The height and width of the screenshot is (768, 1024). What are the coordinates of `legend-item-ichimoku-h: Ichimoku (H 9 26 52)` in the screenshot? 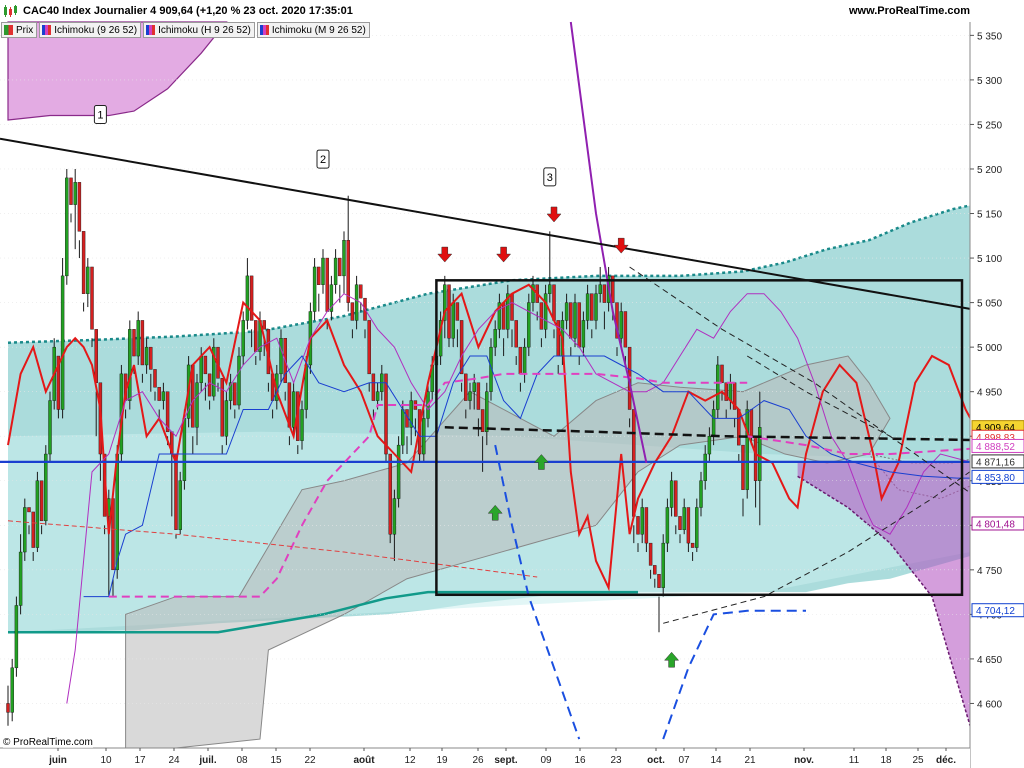 It's located at (199, 30).